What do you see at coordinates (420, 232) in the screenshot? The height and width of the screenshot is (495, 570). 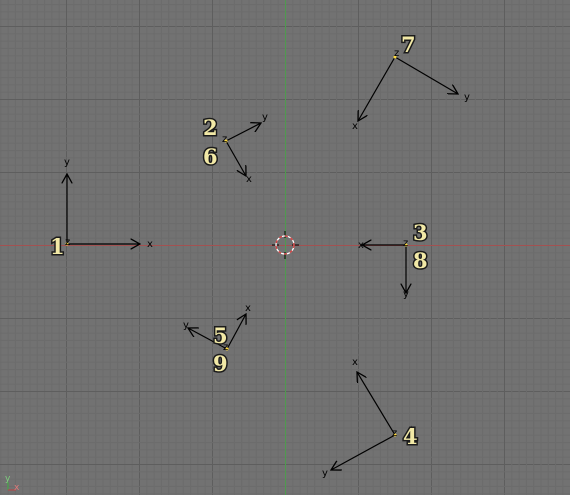 I see `object-label: 3` at bounding box center [420, 232].